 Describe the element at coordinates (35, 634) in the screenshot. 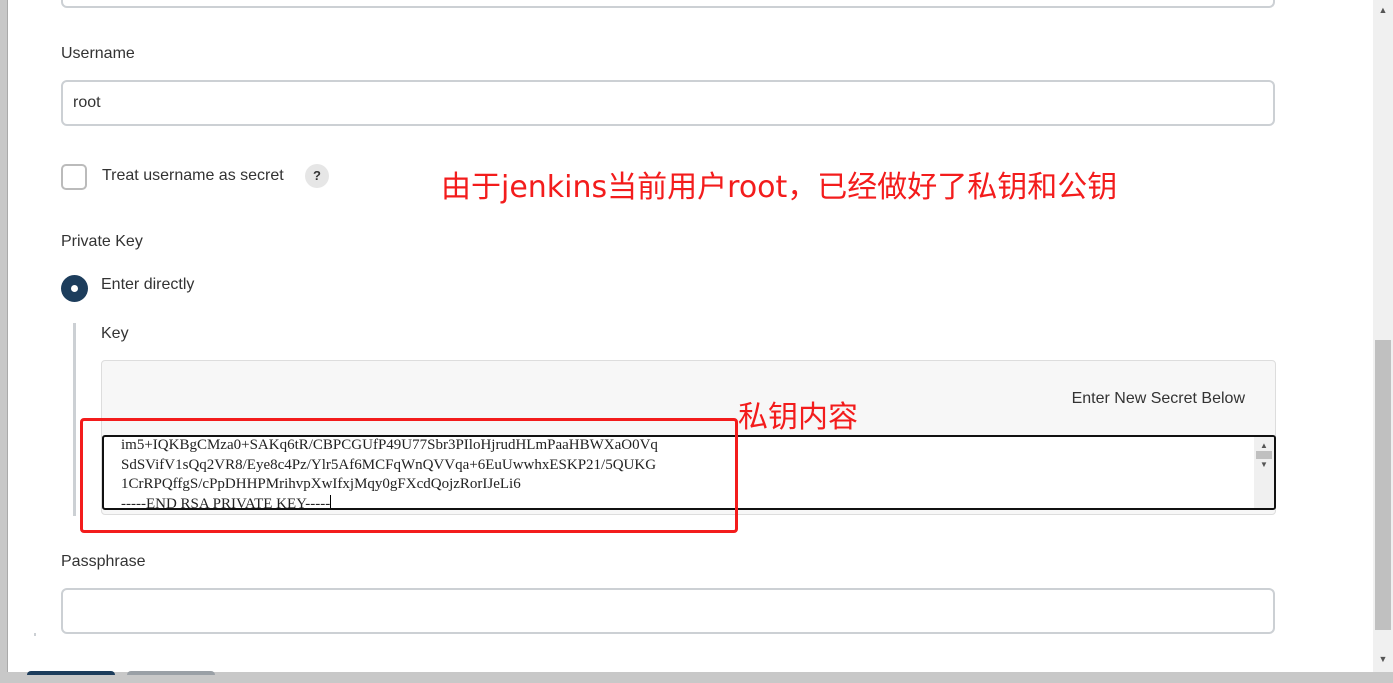

I see `divider` at that location.